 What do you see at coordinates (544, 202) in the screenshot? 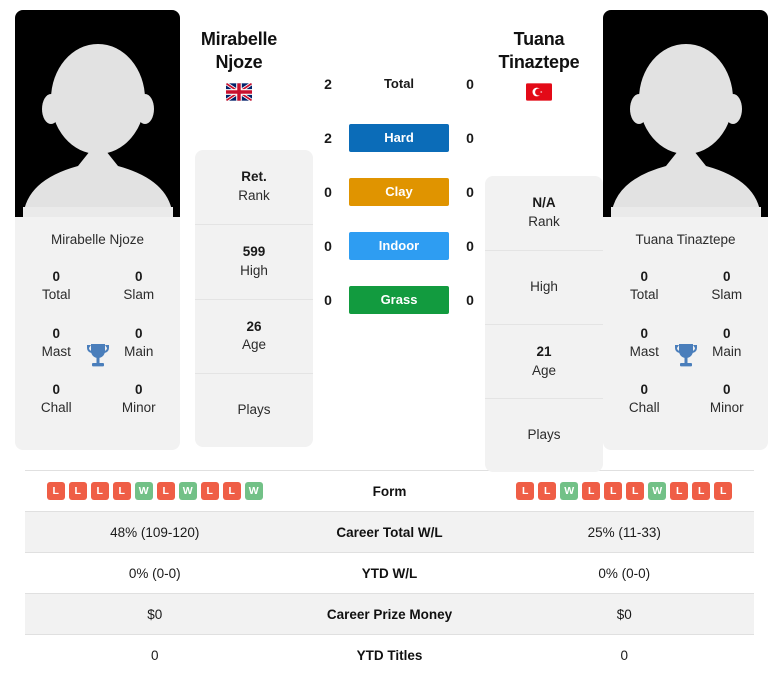
I see `value: N/A` at bounding box center [544, 202].